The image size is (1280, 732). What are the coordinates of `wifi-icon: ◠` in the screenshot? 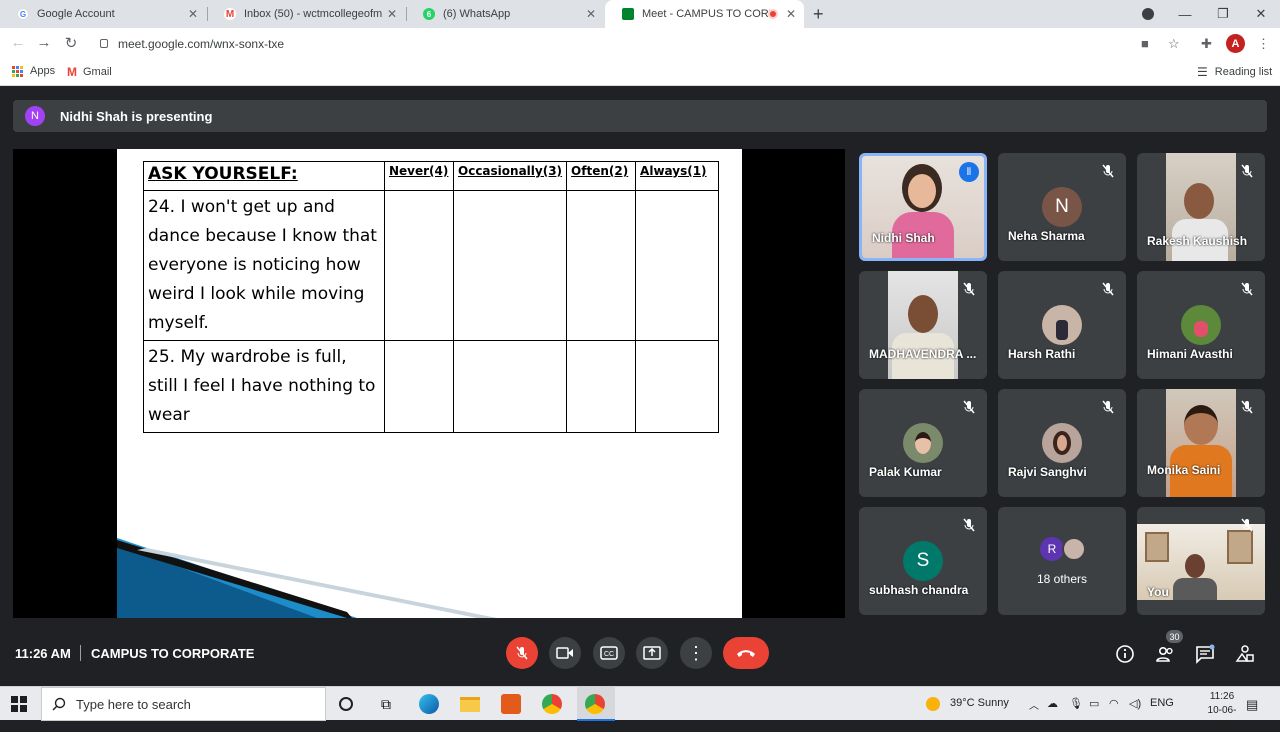 It's located at (1114, 703).